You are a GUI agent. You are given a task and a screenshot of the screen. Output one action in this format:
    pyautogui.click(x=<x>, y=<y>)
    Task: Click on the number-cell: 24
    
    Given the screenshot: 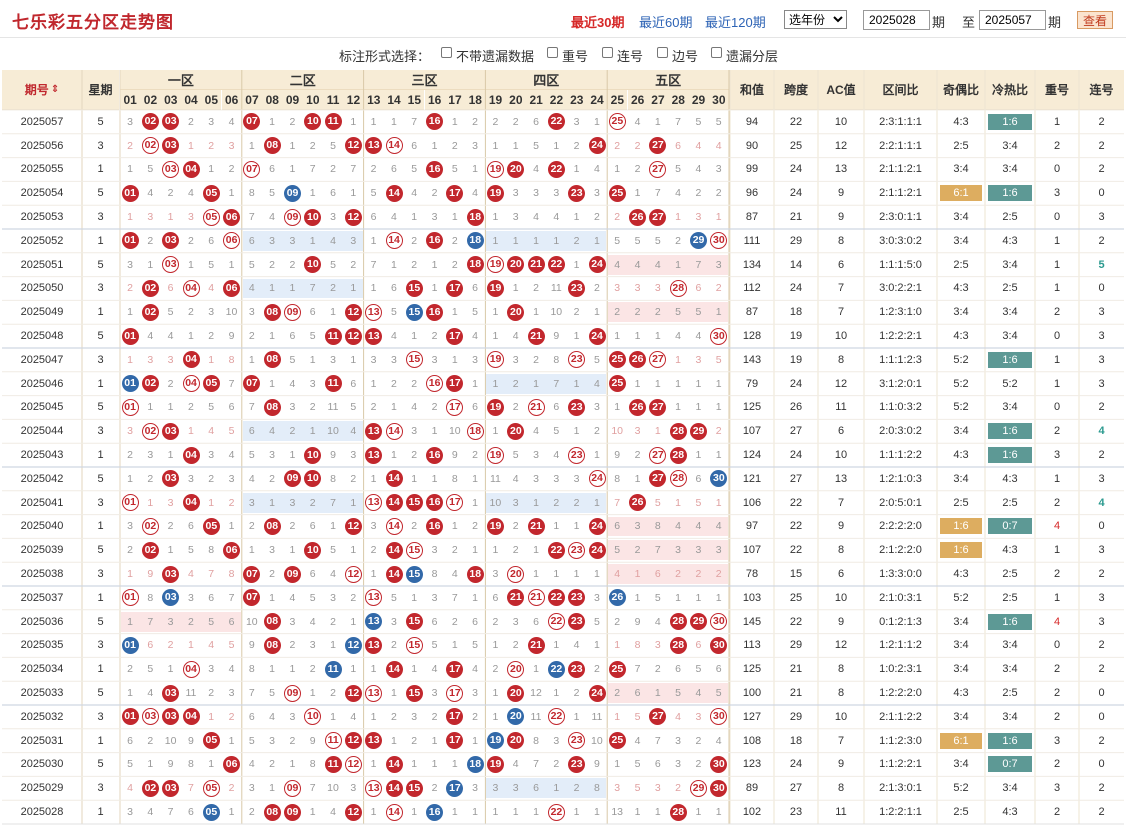 What is the action you would take?
    pyautogui.click(x=597, y=479)
    